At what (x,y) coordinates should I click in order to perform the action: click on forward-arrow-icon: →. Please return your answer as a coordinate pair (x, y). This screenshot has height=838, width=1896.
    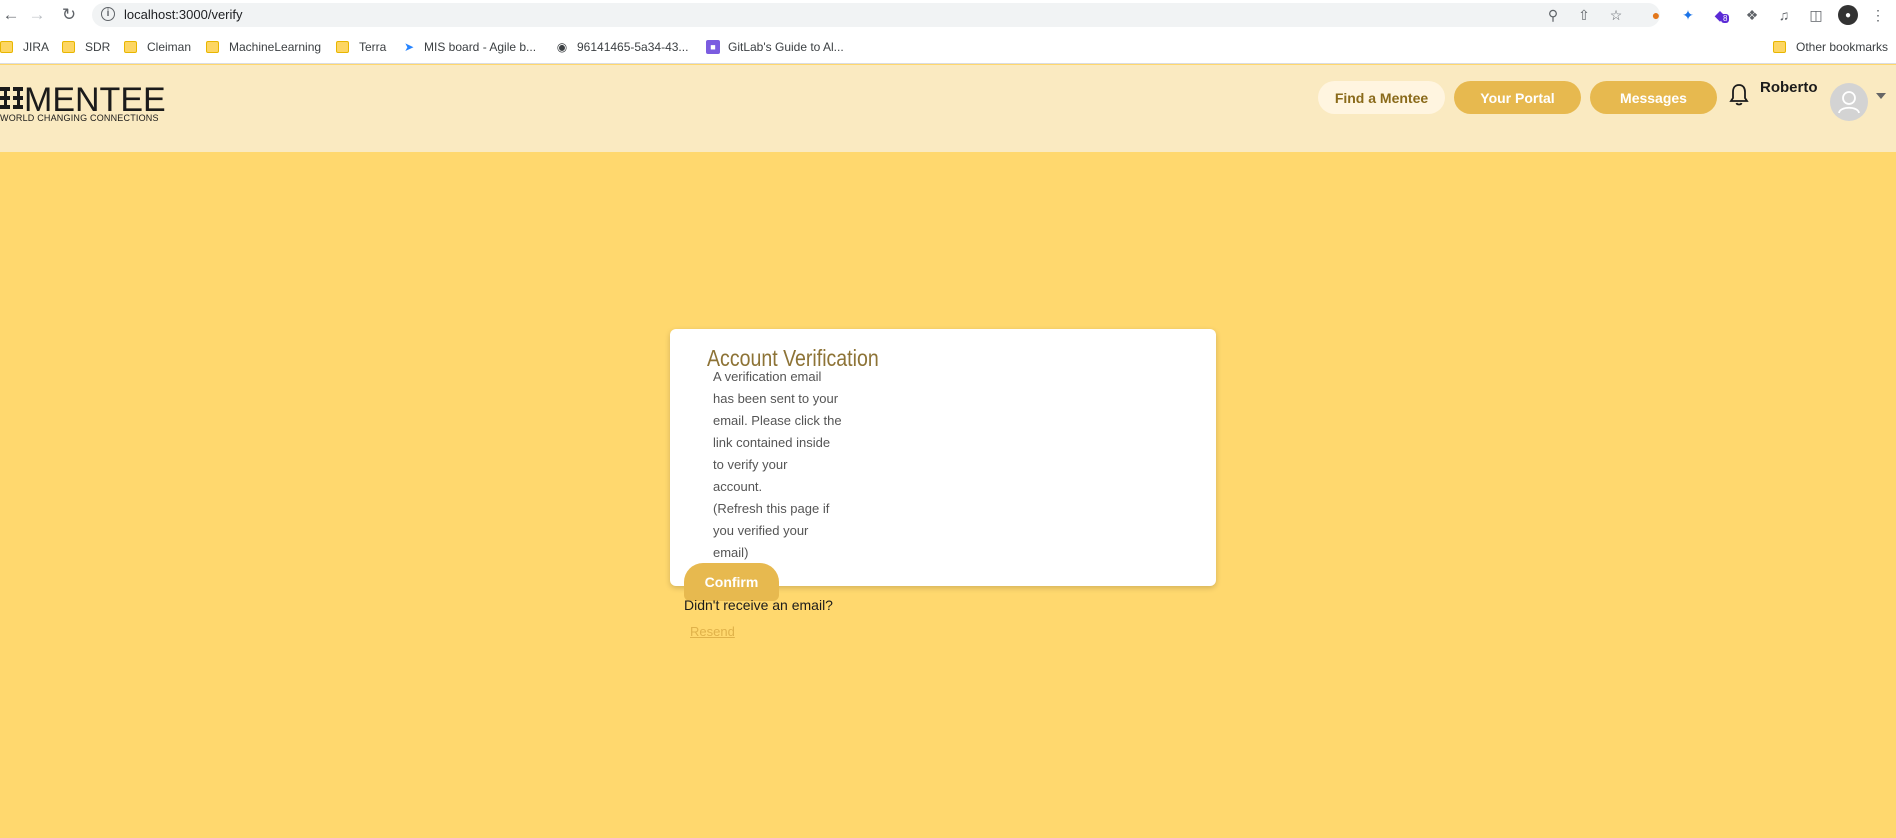
    Looking at the image, I should click on (37, 15).